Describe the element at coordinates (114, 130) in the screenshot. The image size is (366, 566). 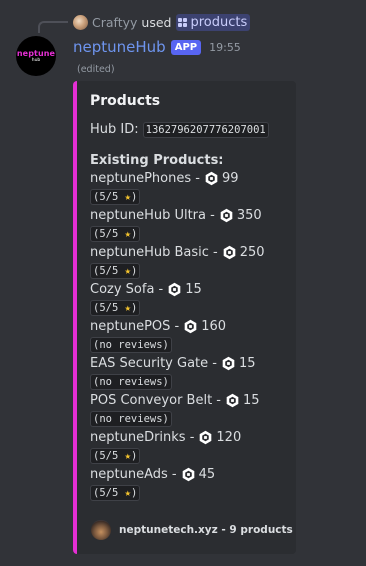
I see `hub-id-label: Hub ID:` at that location.